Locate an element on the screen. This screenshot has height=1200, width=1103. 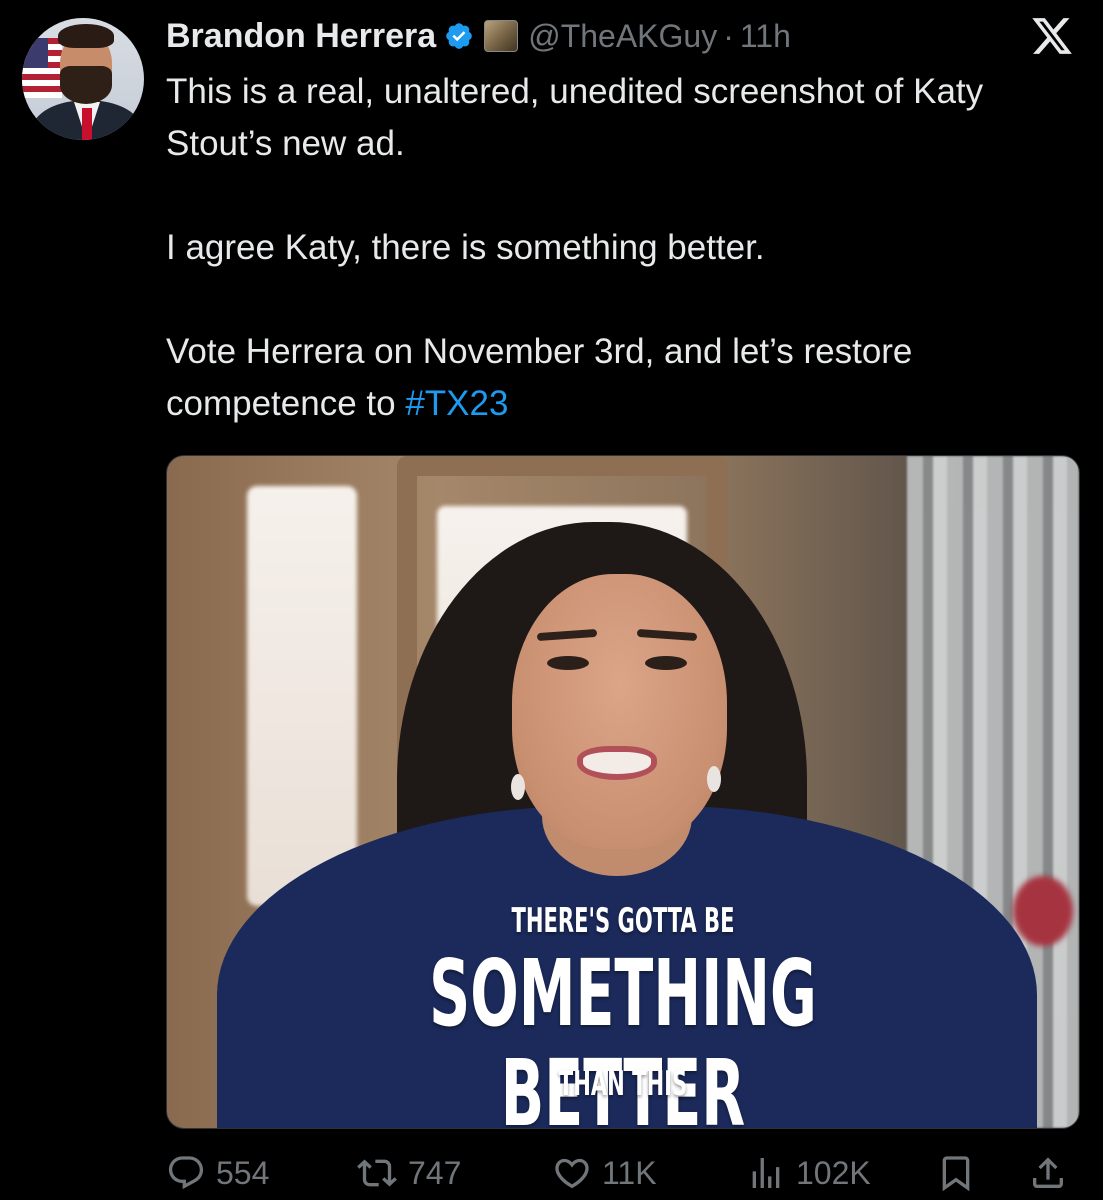
tweet-header: Brandon Herrera @TheAKGuy · 11h is located at coordinates (478, 36).